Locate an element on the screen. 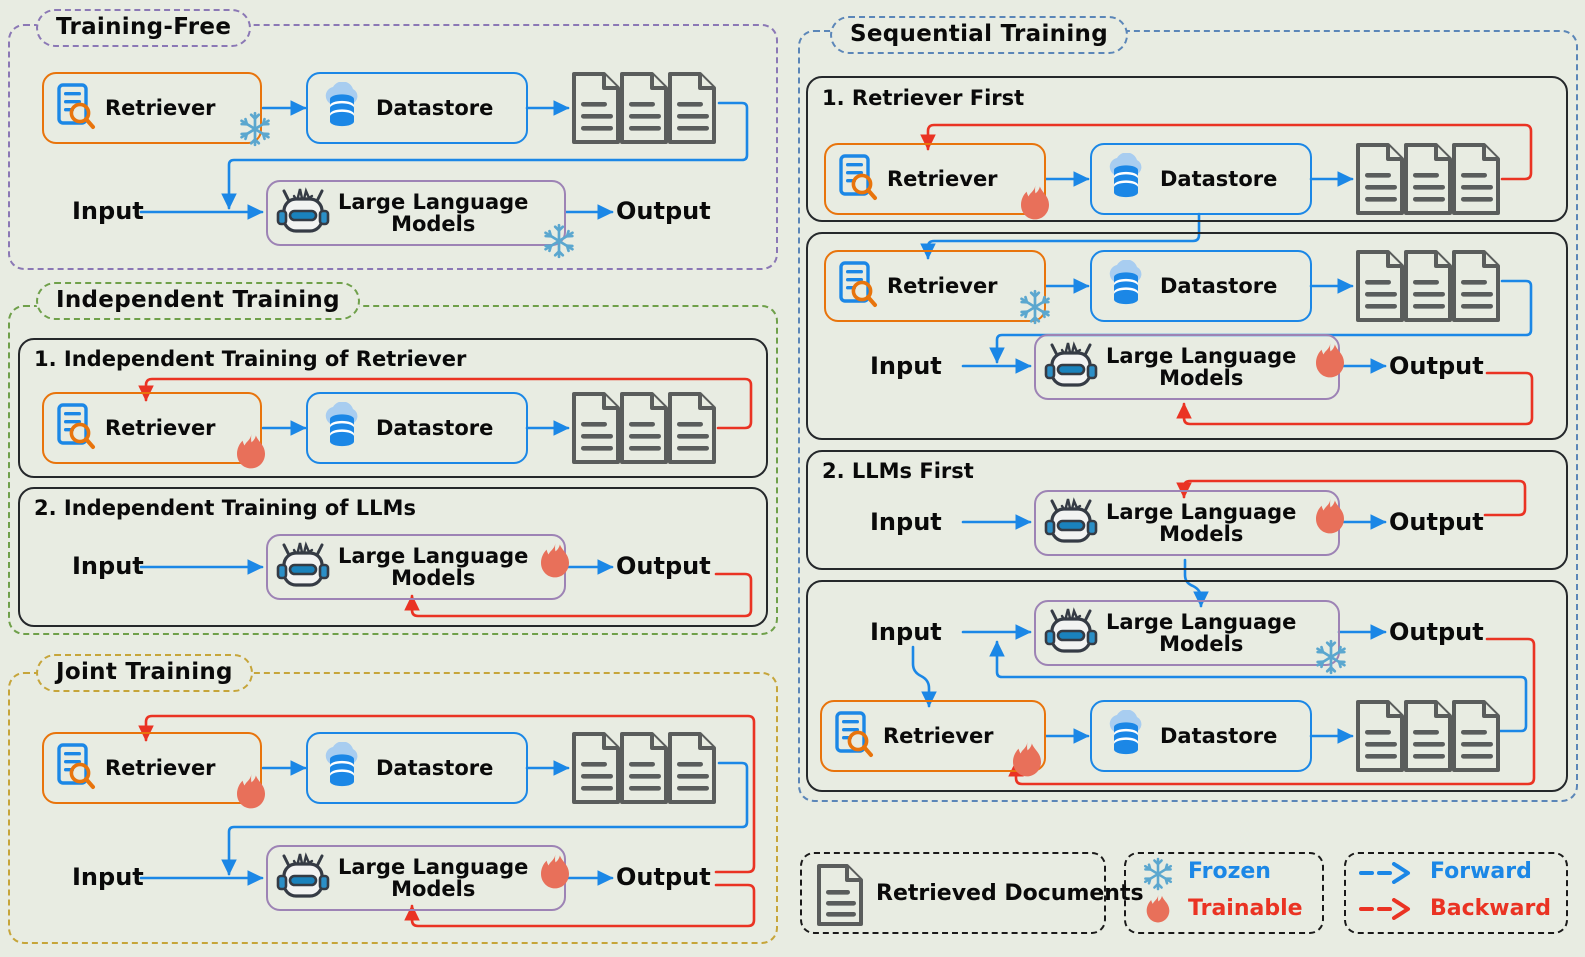 The height and width of the screenshot is (957, 1585). datastore-block-seq1b: Datastore is located at coordinates (1201, 286).